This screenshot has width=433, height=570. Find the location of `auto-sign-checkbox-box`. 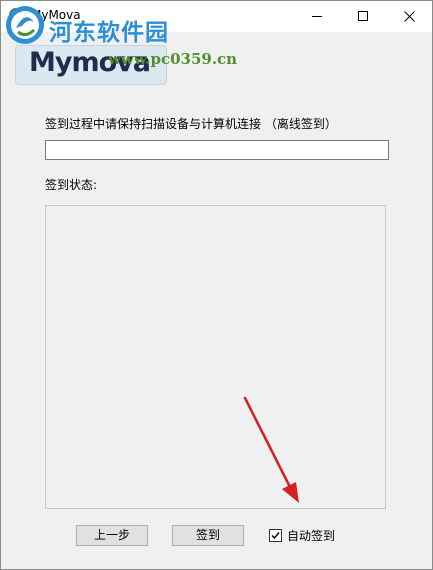

auto-sign-checkbox-box is located at coordinates (275, 535).